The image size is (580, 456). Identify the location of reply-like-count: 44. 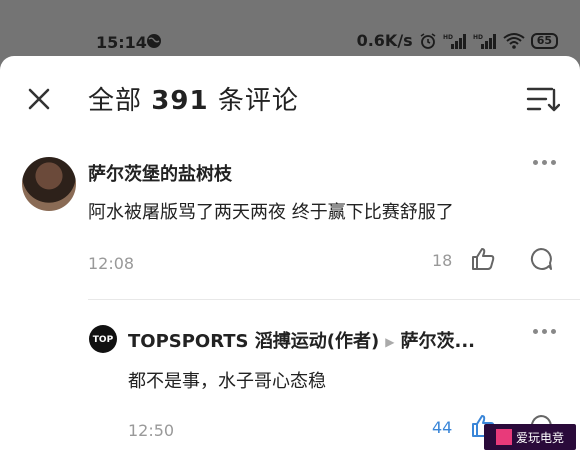
(442, 427).